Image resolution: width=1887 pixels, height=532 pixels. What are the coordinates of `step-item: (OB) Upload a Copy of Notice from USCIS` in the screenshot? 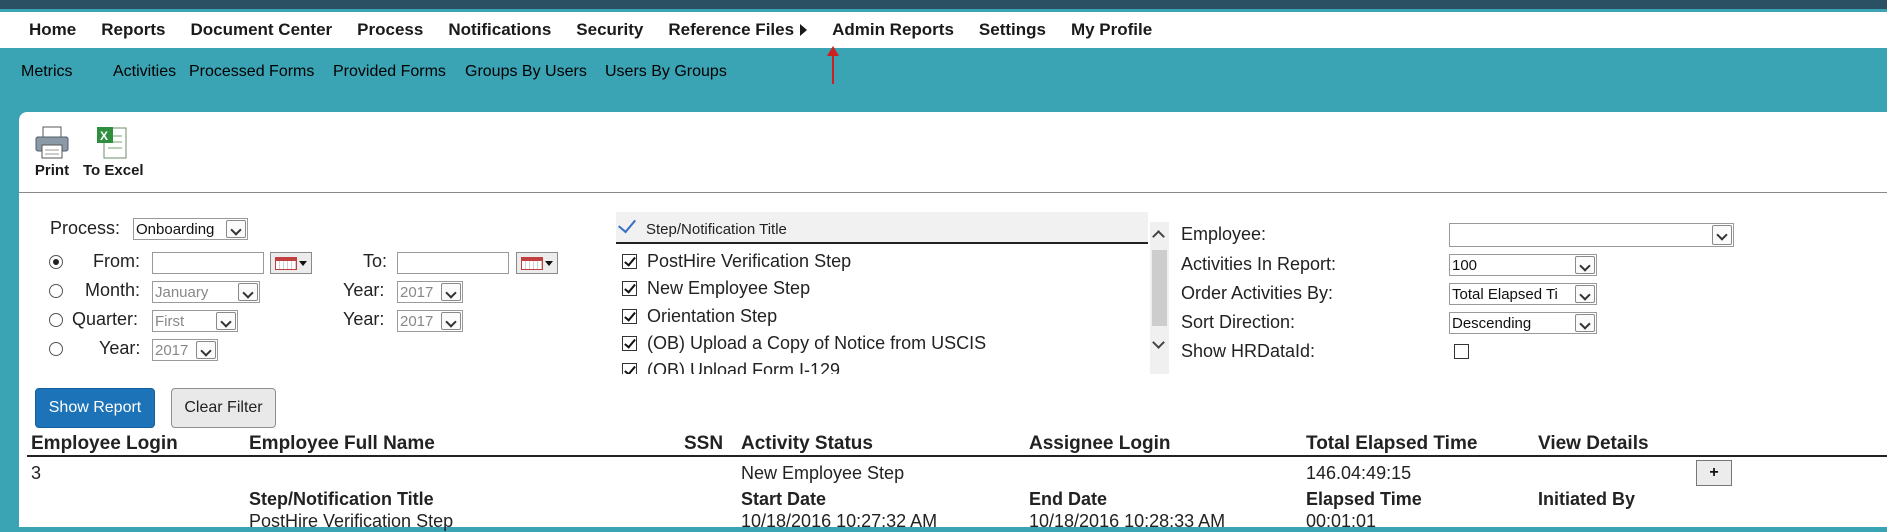 It's located at (804, 343).